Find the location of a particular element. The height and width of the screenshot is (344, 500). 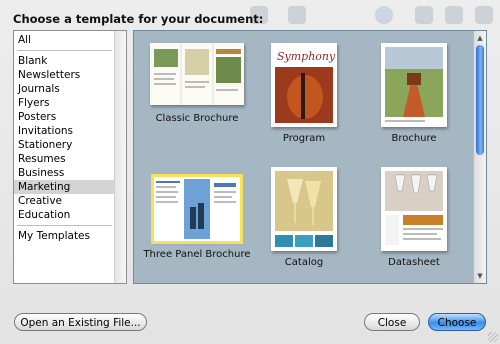

template-thumbnail-catalog is located at coordinates (304, 209).